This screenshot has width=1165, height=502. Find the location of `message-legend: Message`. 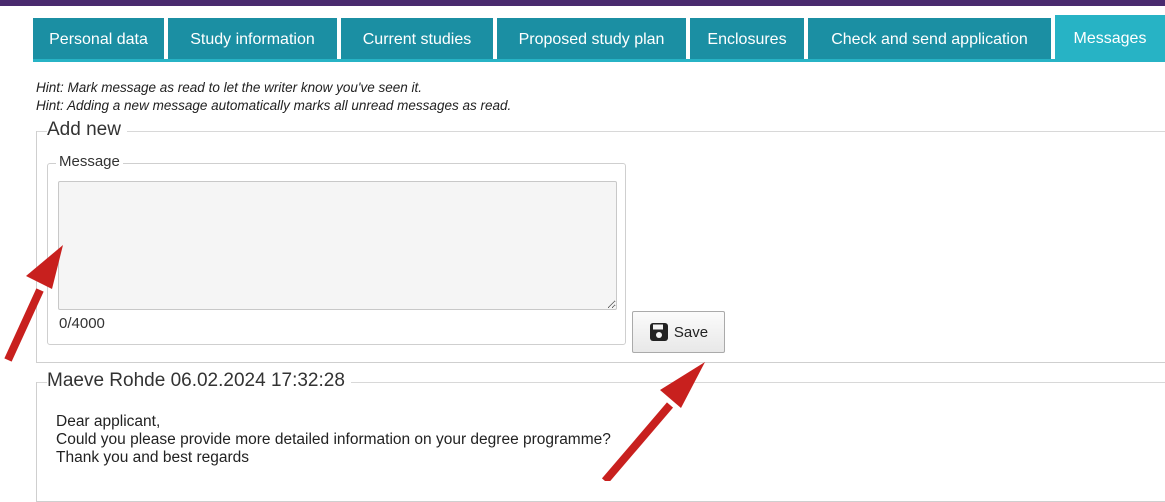

message-legend: Message is located at coordinates (89, 161).